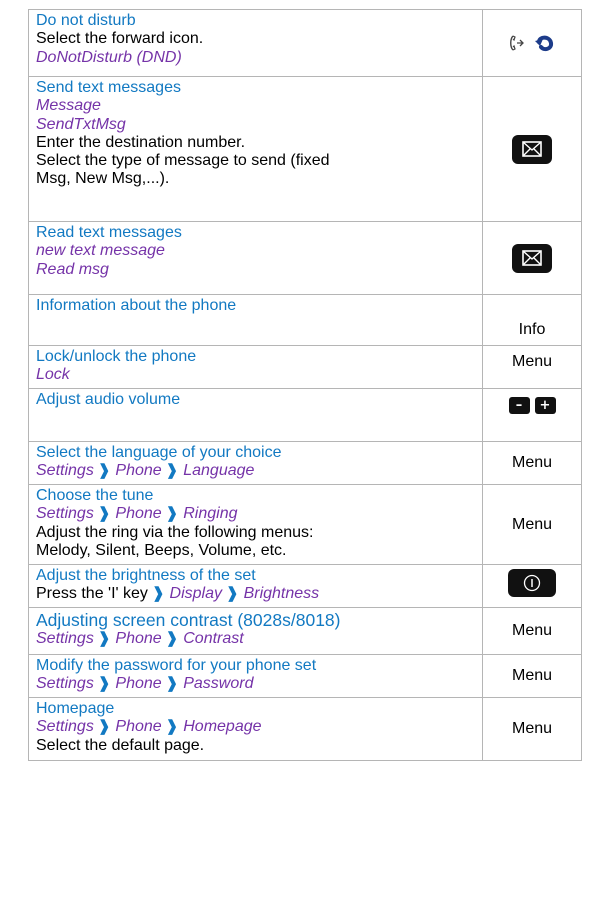  What do you see at coordinates (161, 550) in the screenshot?
I see `row-text: Melody, Silent, Beeps, Volume, etc.` at bounding box center [161, 550].